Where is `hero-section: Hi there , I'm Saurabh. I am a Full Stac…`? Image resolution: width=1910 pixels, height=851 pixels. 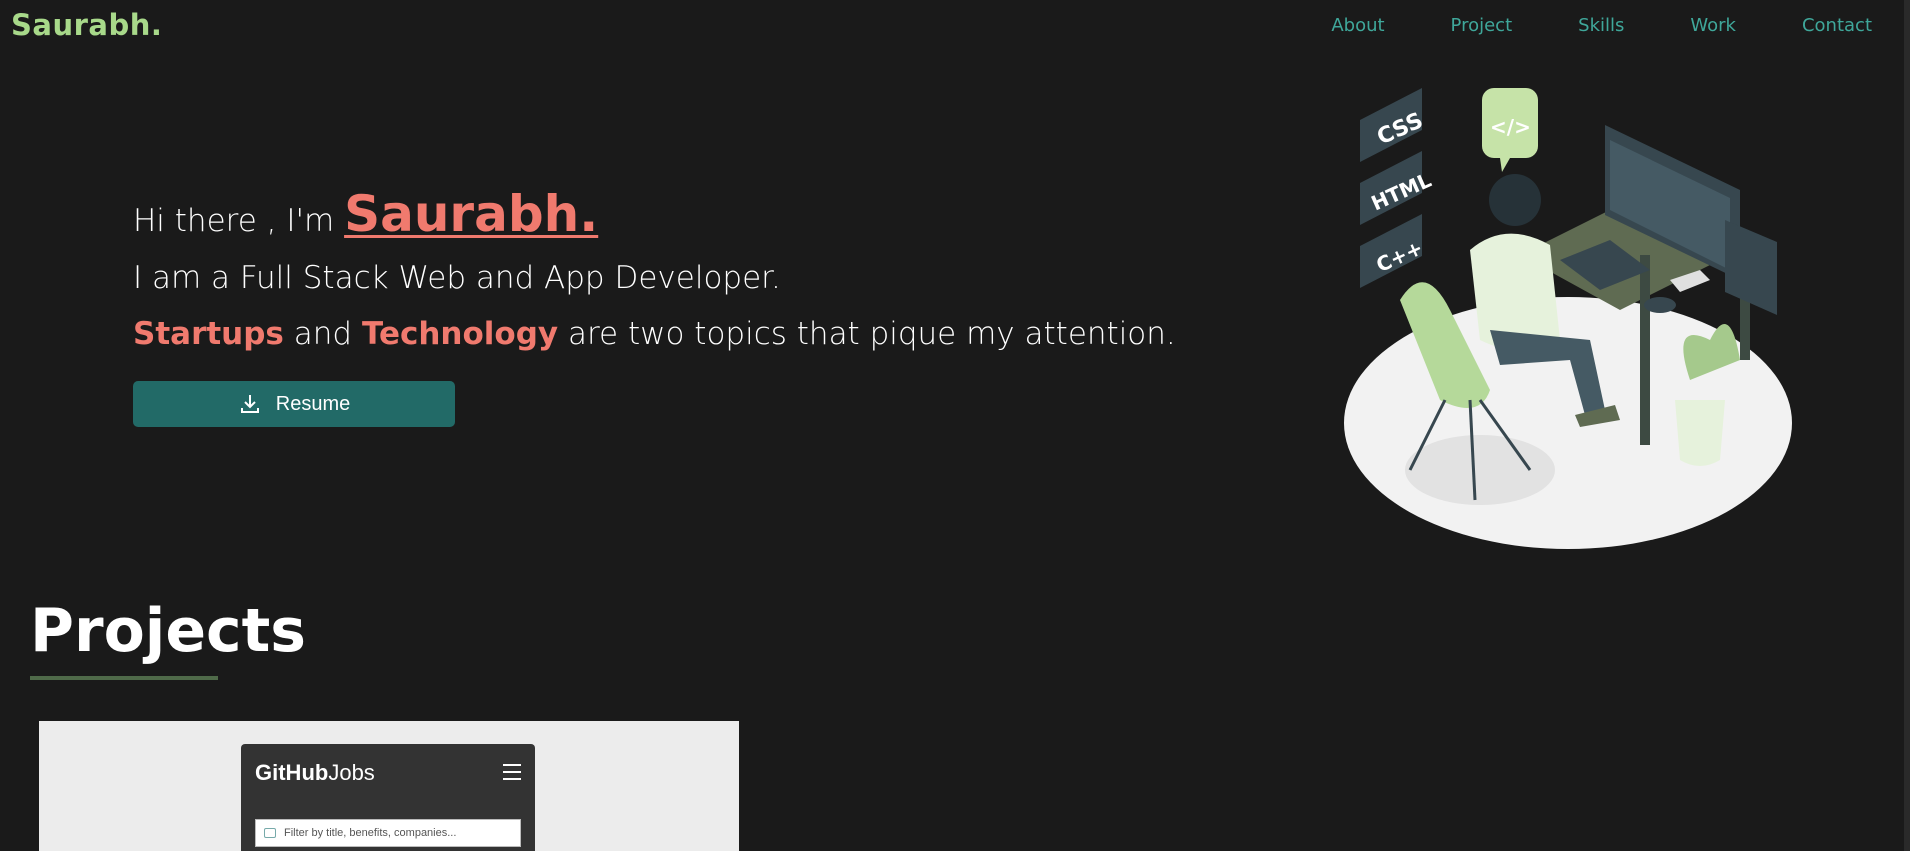 hero-section: Hi there , I'm Saurabh. I am a Full Stac… is located at coordinates (654, 268).